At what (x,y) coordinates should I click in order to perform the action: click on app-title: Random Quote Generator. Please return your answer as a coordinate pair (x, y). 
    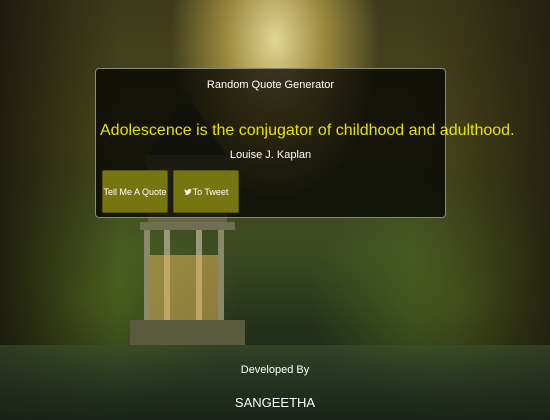
    Looking at the image, I should click on (270, 85).